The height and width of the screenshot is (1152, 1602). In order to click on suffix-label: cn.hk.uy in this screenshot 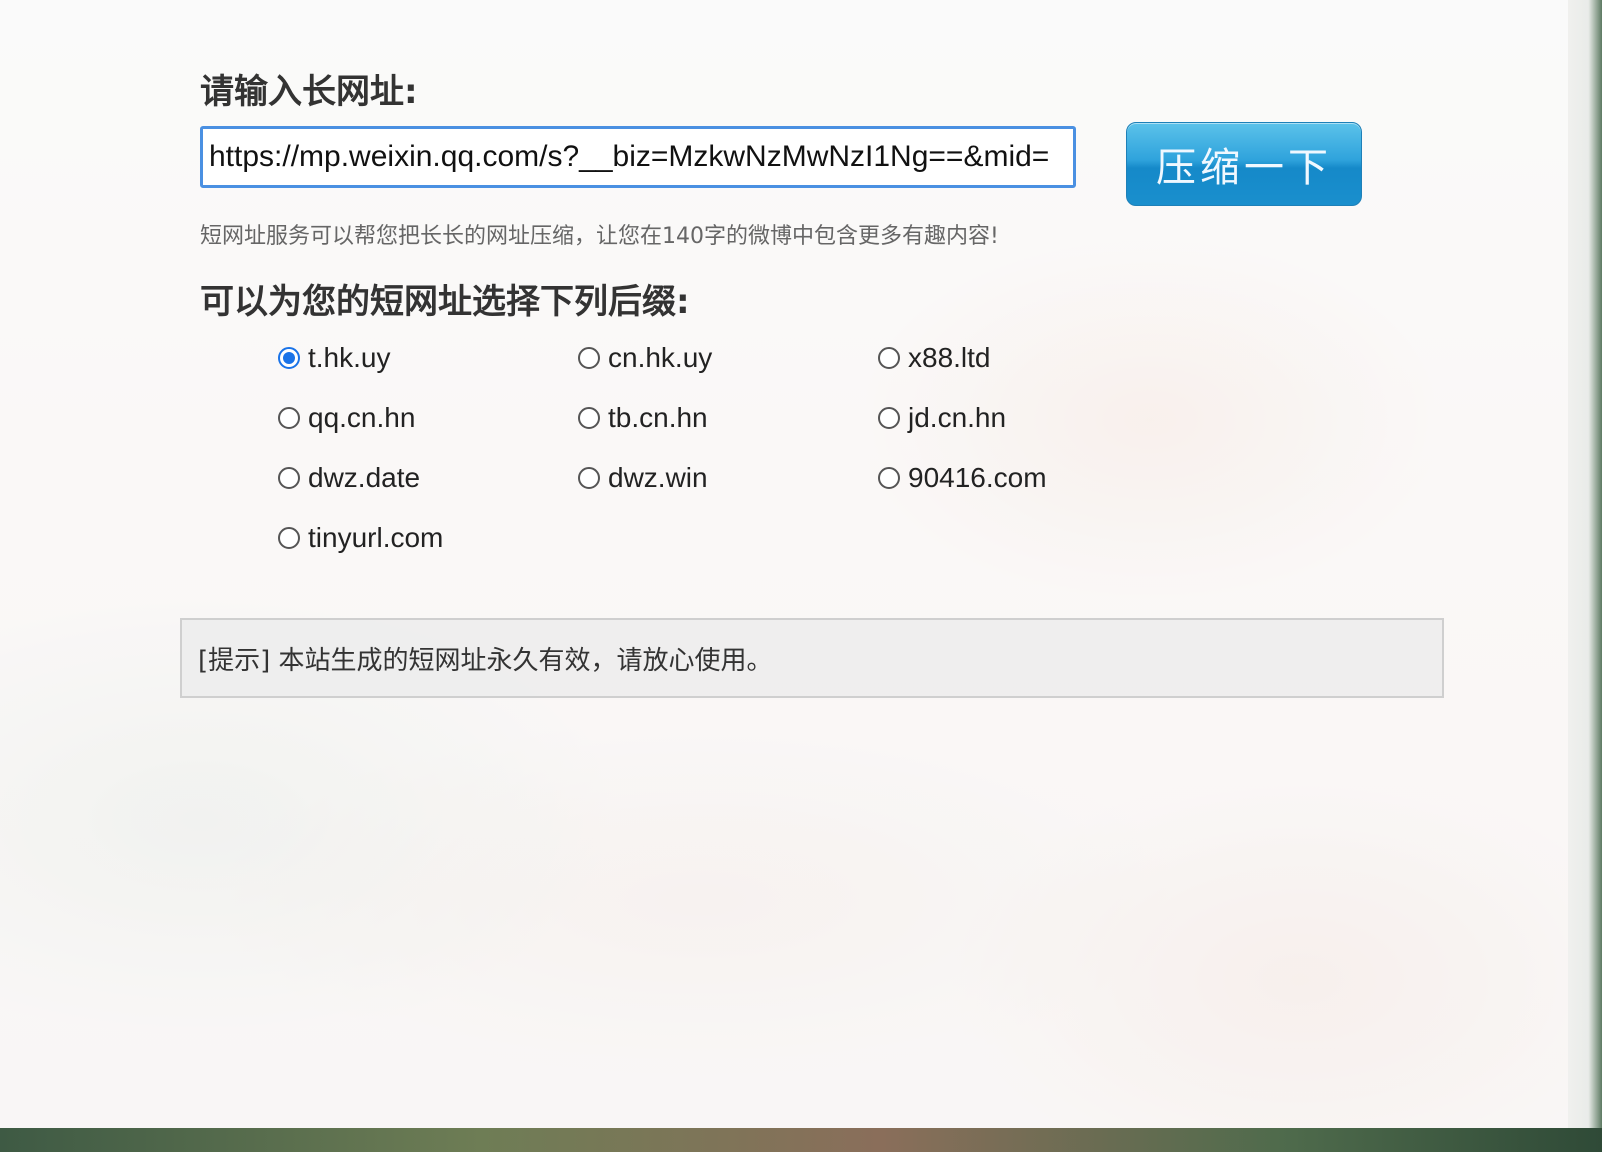, I will do `click(660, 357)`.